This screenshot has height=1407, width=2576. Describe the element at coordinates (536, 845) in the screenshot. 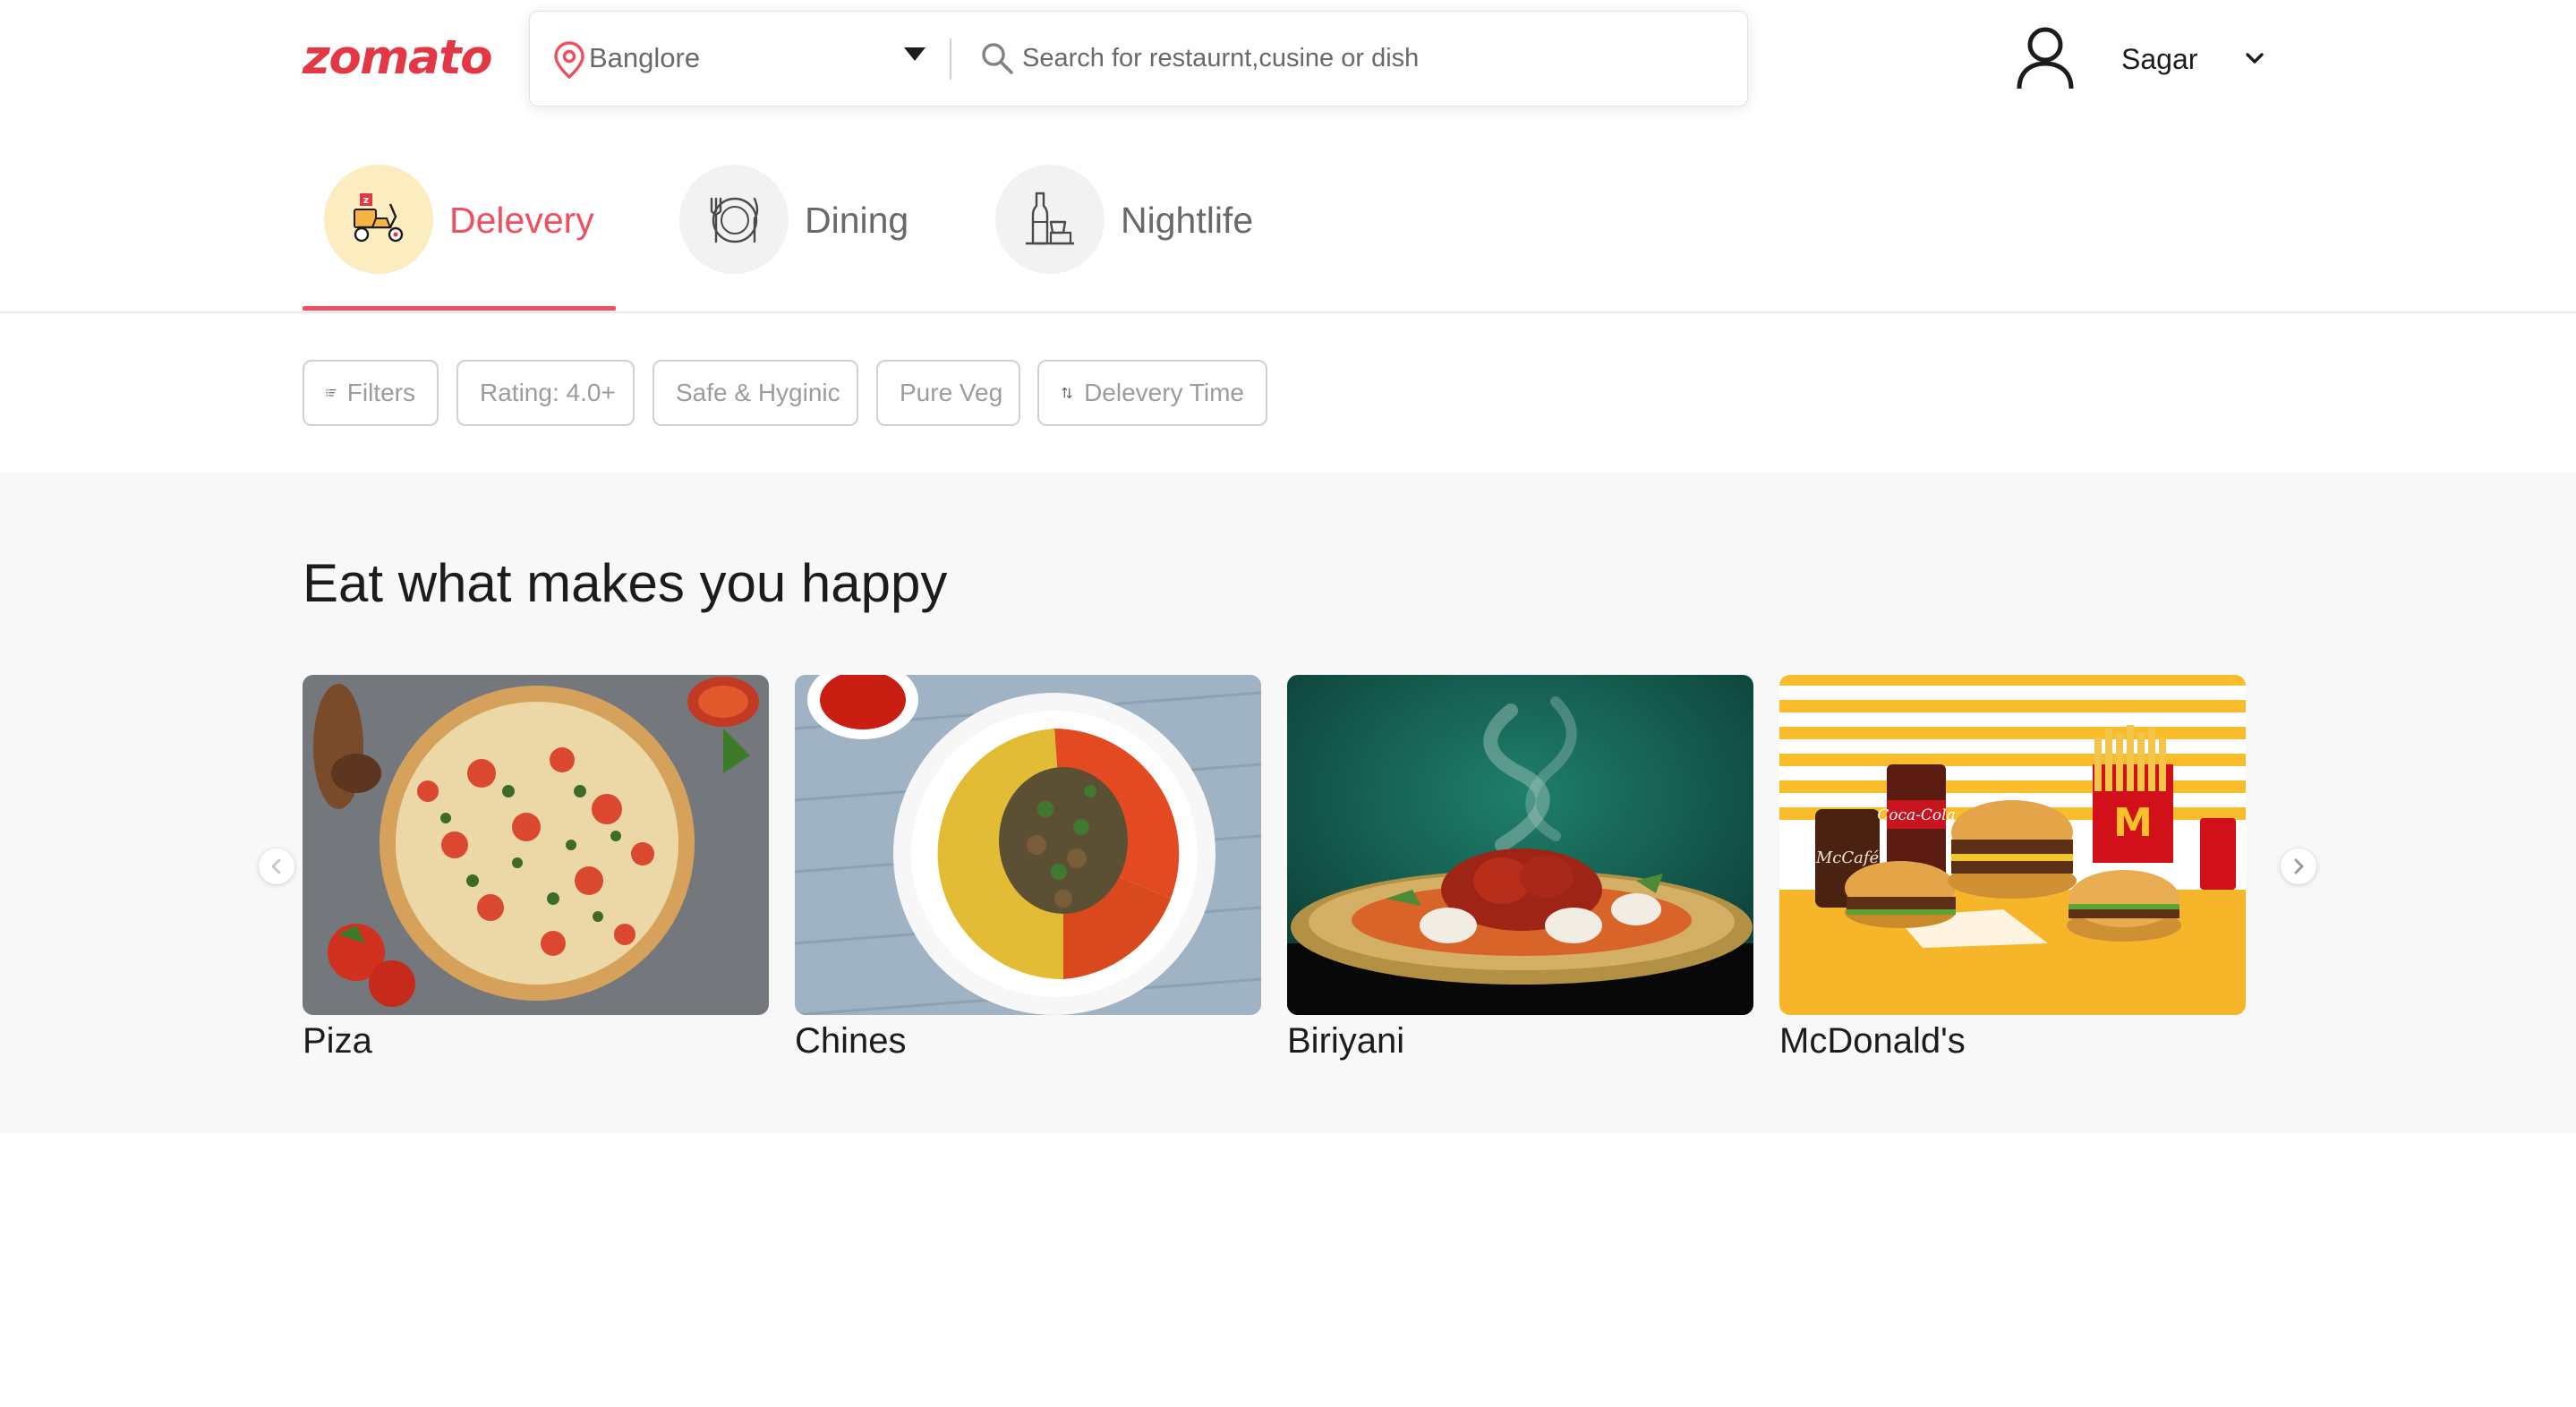

I see `pizza-image` at that location.